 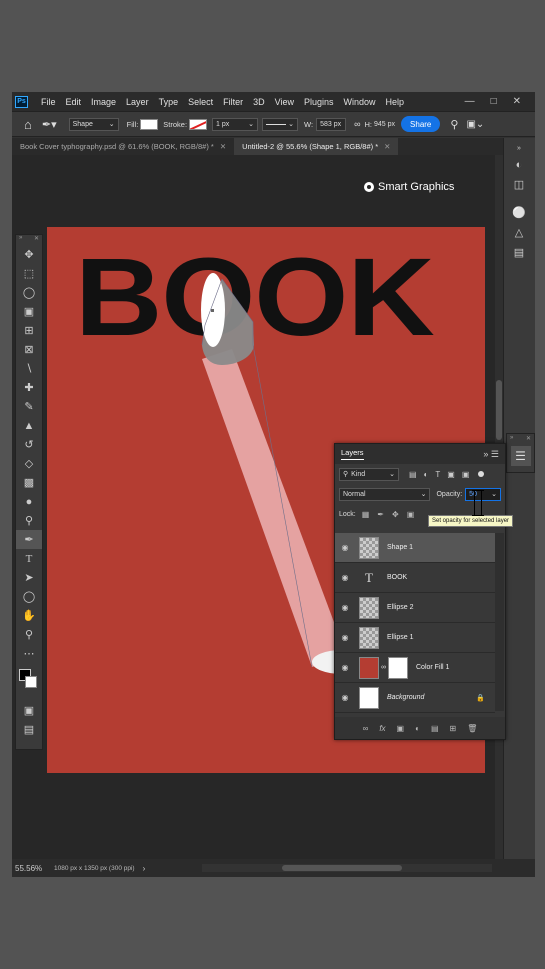 I want to click on panel-menu-icon: » ☰, so click(x=491, y=454).